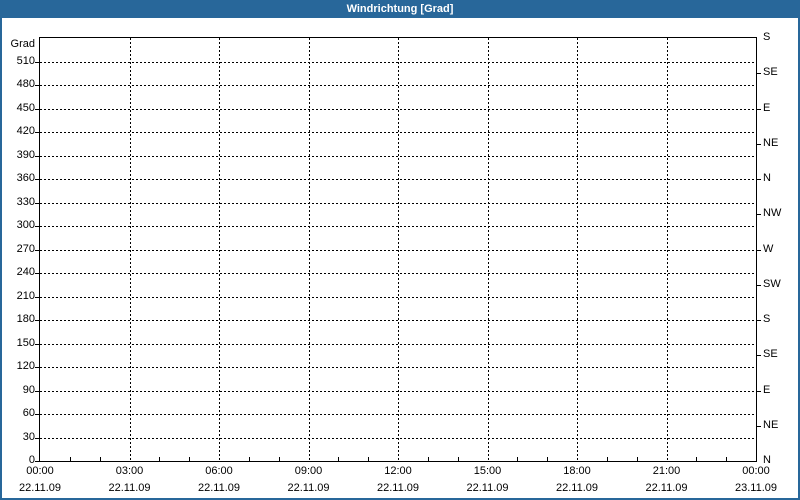 The height and width of the screenshot is (500, 800). I want to click on x-date-label: 23.11.09, so click(756, 488).